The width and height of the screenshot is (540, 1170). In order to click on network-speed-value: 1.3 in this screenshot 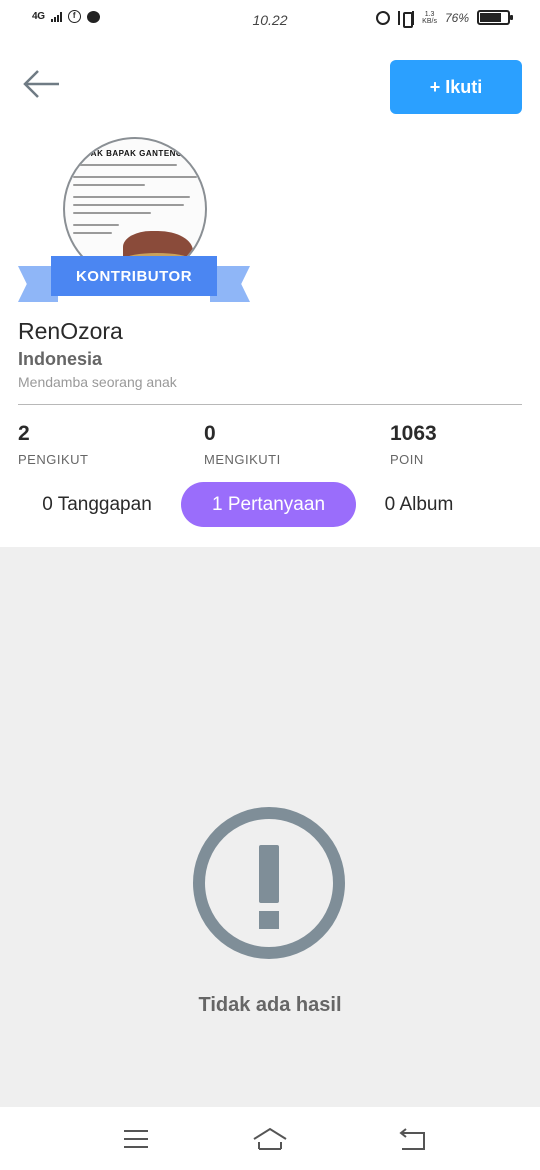, I will do `click(429, 14)`.